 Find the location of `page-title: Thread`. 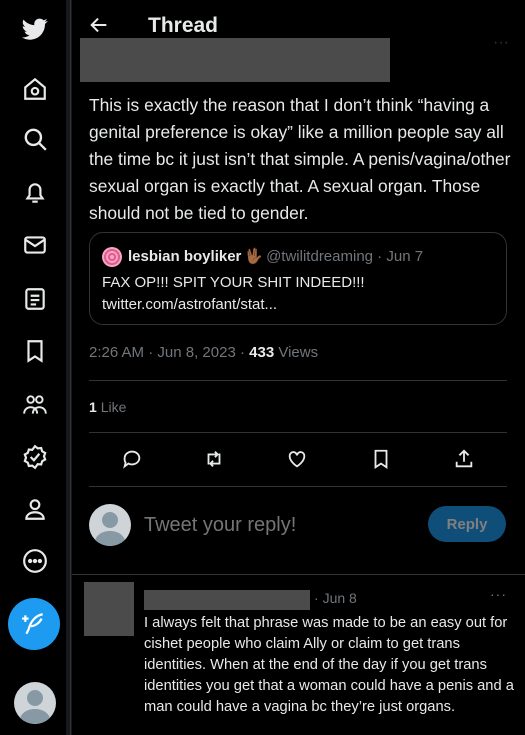

page-title: Thread is located at coordinates (183, 25).